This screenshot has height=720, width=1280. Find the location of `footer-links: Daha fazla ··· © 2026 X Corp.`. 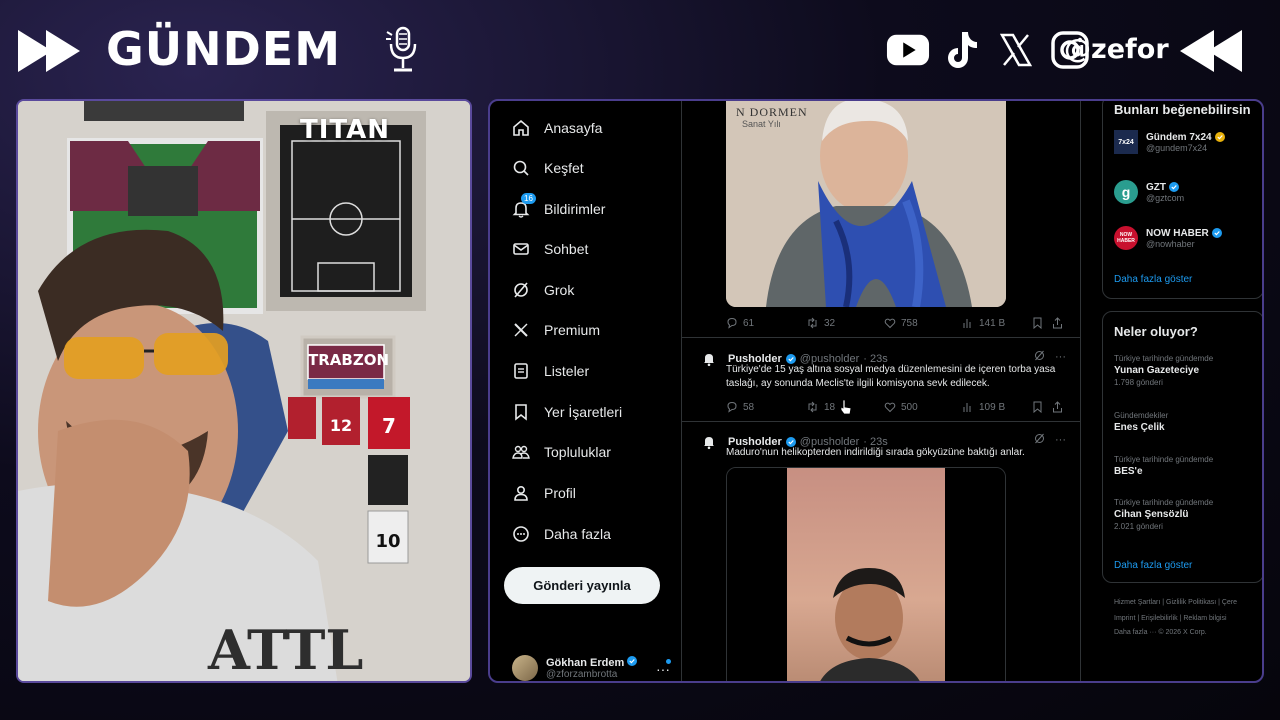

footer-links: Daha fazla ··· © 2026 X Corp. is located at coordinates (1160, 632).